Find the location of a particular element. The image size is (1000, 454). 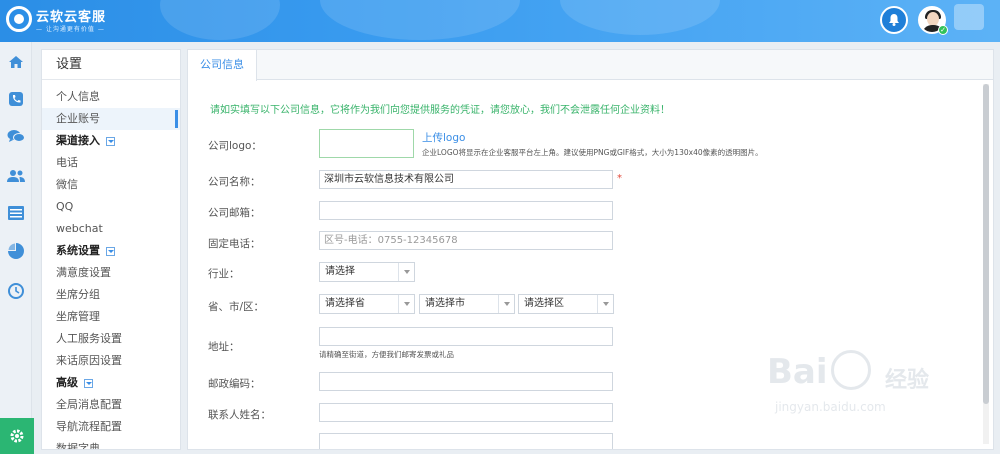

province-select-value: 请选择省 is located at coordinates (345, 303).